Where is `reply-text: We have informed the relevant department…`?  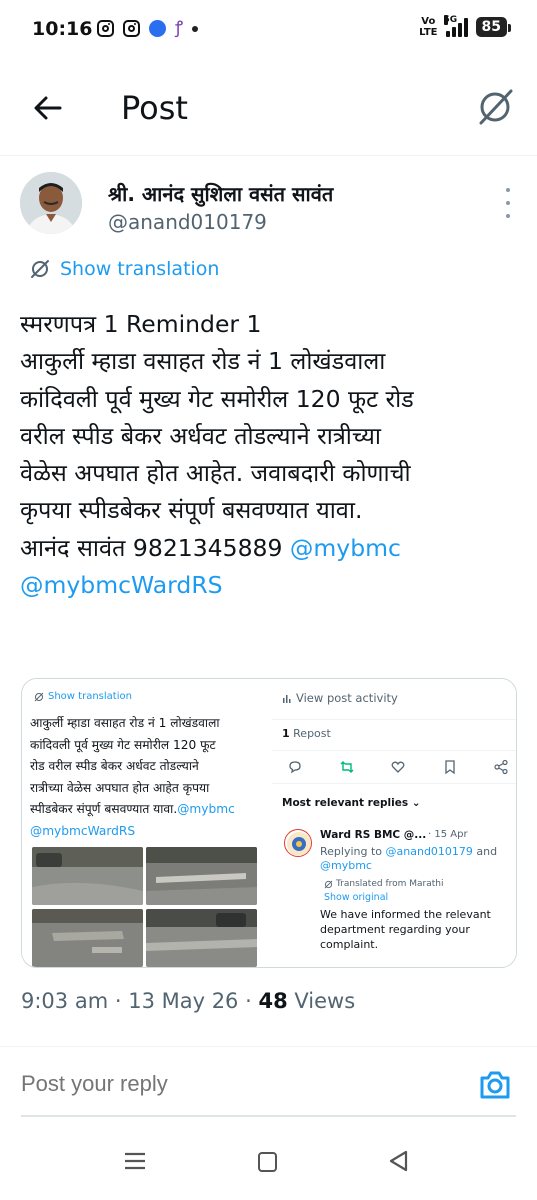
reply-text: We have informed the relevant department… is located at coordinates (405, 929).